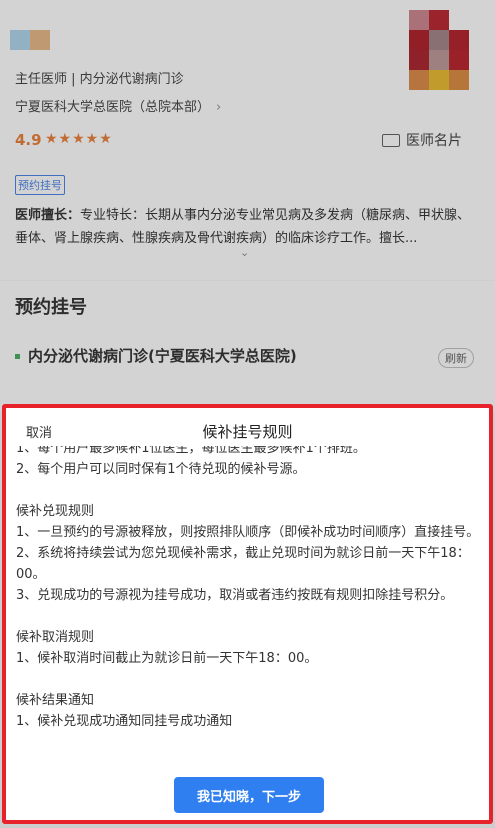 This screenshot has width=495, height=828. What do you see at coordinates (55, 637) in the screenshot?
I see `rule-heading: 候补取消规则` at bounding box center [55, 637].